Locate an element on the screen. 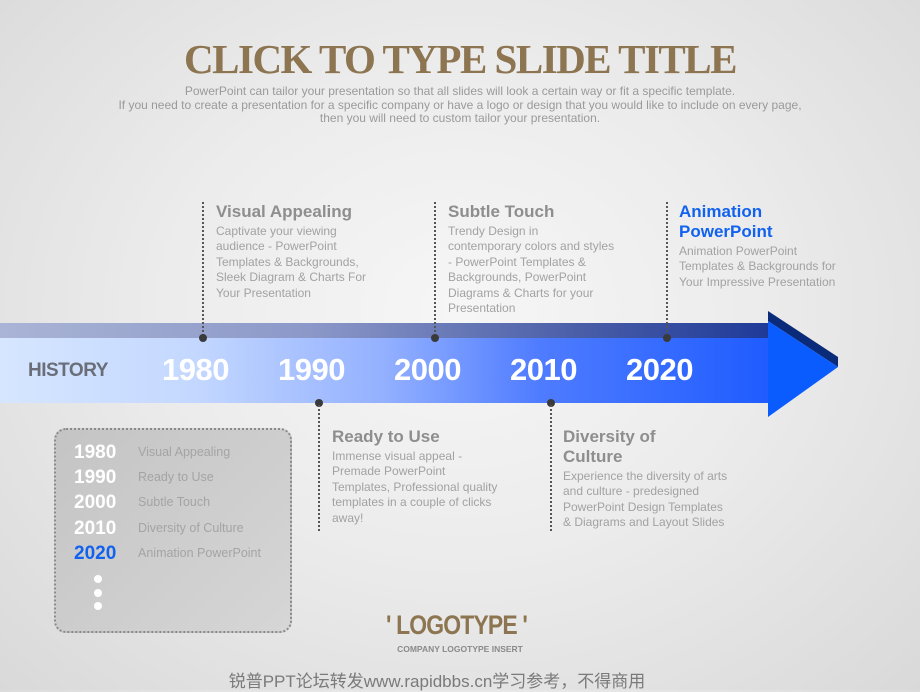 This screenshot has width=920, height=692. callout-line: Your Impressive Presentation is located at coordinates (757, 281).